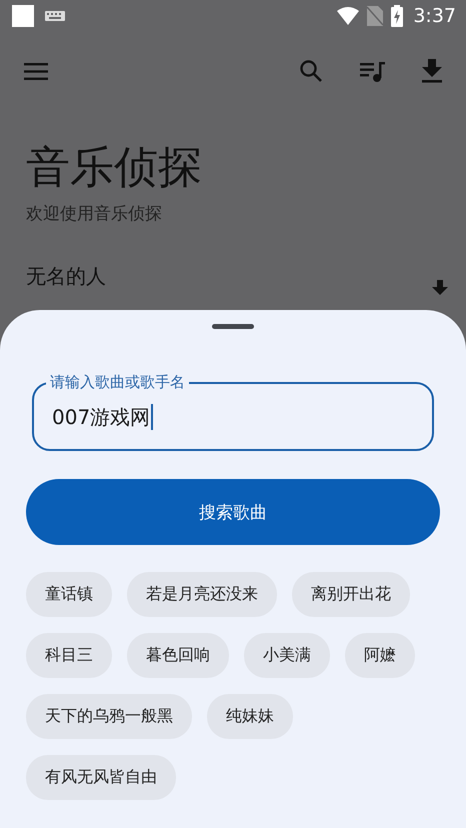  What do you see at coordinates (380, 655) in the screenshot?
I see `suggestion-chip: 阿嬷` at bounding box center [380, 655].